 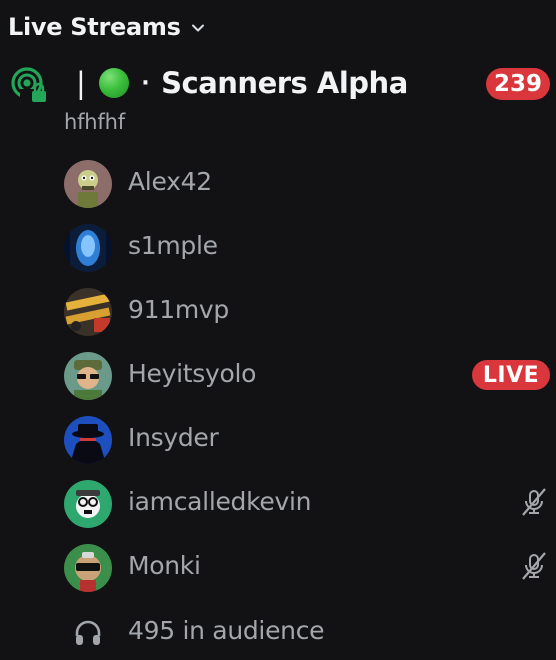 What do you see at coordinates (284, 83) in the screenshot?
I see `channel-title: Scanners Alpha` at bounding box center [284, 83].